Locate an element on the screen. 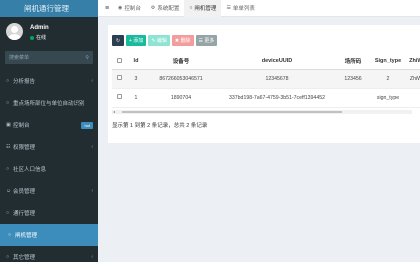 Image resolution: width=420 pixels, height=262 pixels. add-button: + 添加 is located at coordinates (136, 40).